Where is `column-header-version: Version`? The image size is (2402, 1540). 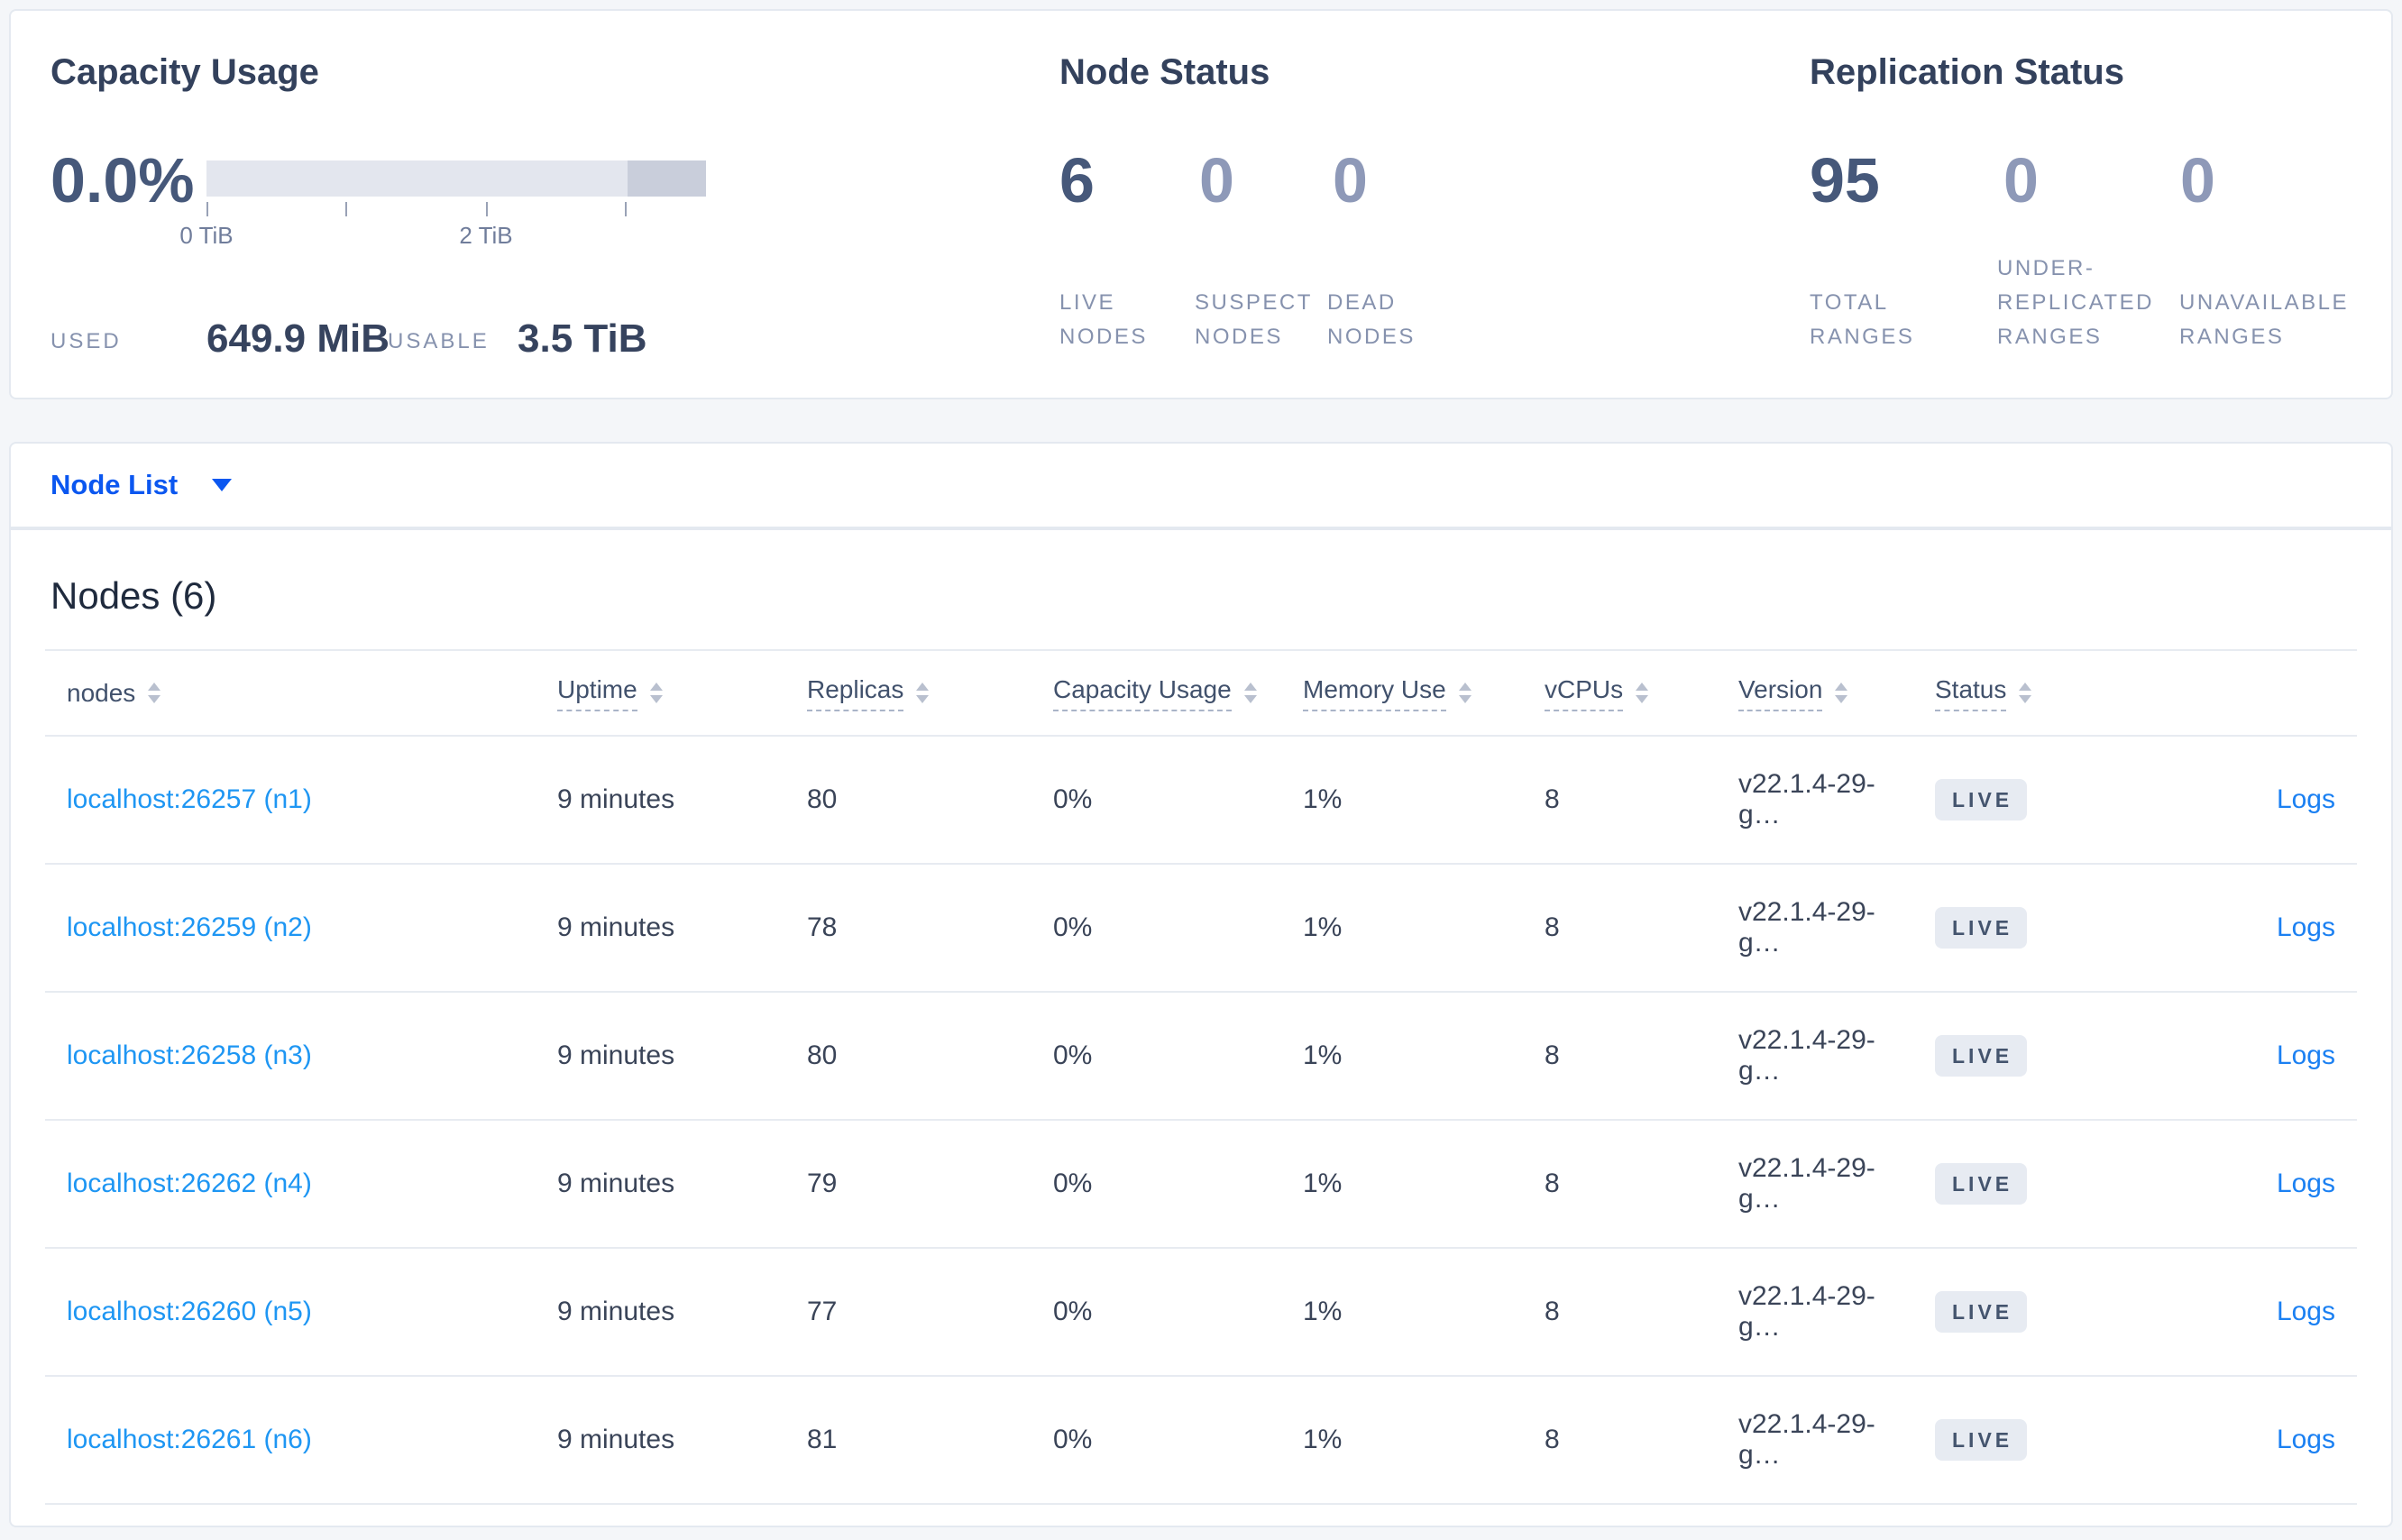 column-header-version: Version is located at coordinates (1818, 693).